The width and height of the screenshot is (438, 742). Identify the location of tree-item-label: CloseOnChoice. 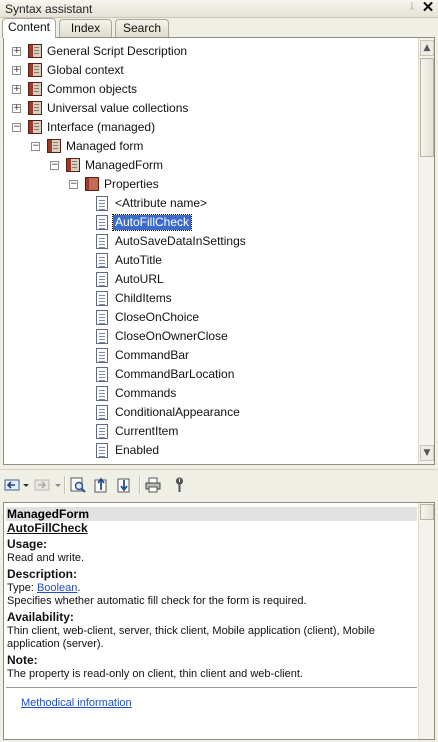
(157, 317).